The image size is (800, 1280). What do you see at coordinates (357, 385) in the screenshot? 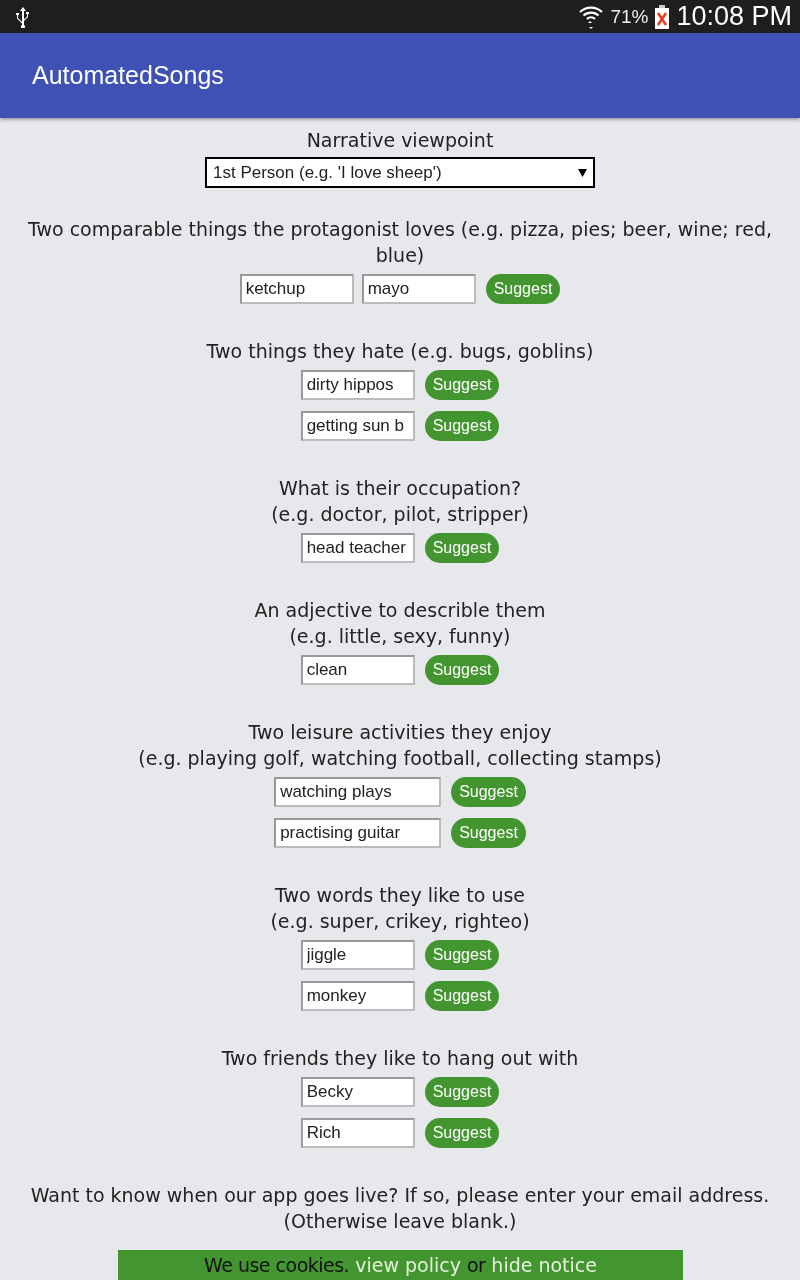
I see `text-input: dirty hippos` at bounding box center [357, 385].